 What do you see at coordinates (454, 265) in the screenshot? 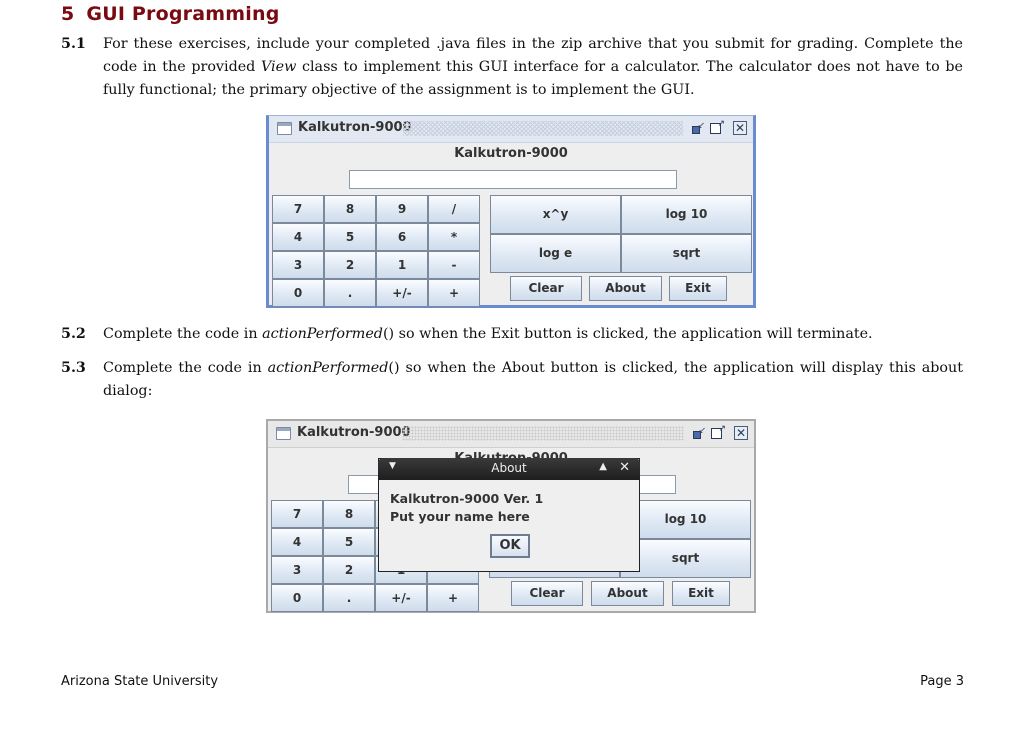
I see `key-subtract: -` at bounding box center [454, 265].